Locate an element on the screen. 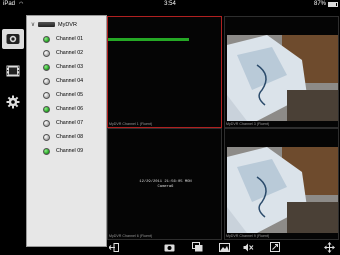 Image resolution: width=340 pixels, height=255 pixels. channel-label: Channel 03 is located at coordinates (70, 67).